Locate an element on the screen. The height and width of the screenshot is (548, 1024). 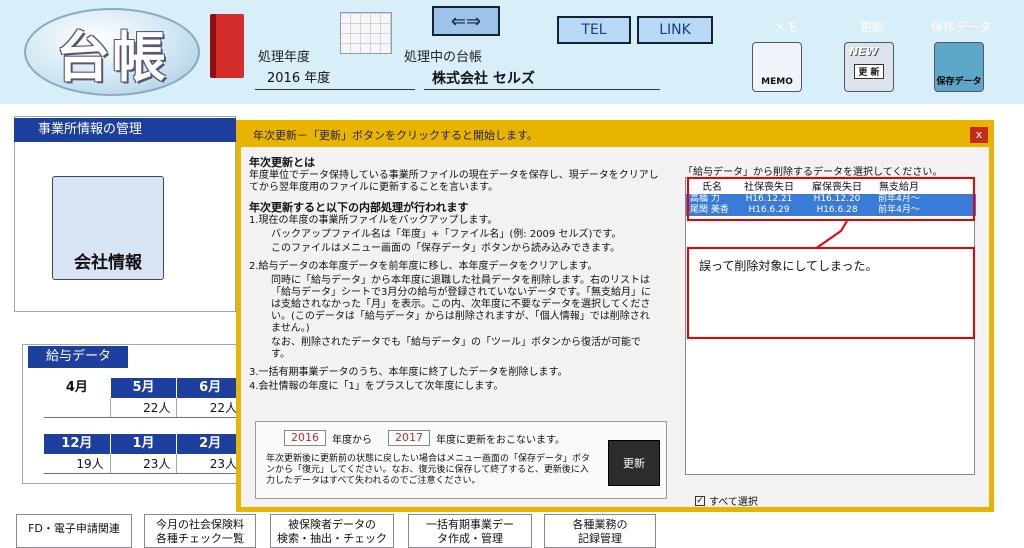
salary-count: 19人 is located at coordinates (77, 463).